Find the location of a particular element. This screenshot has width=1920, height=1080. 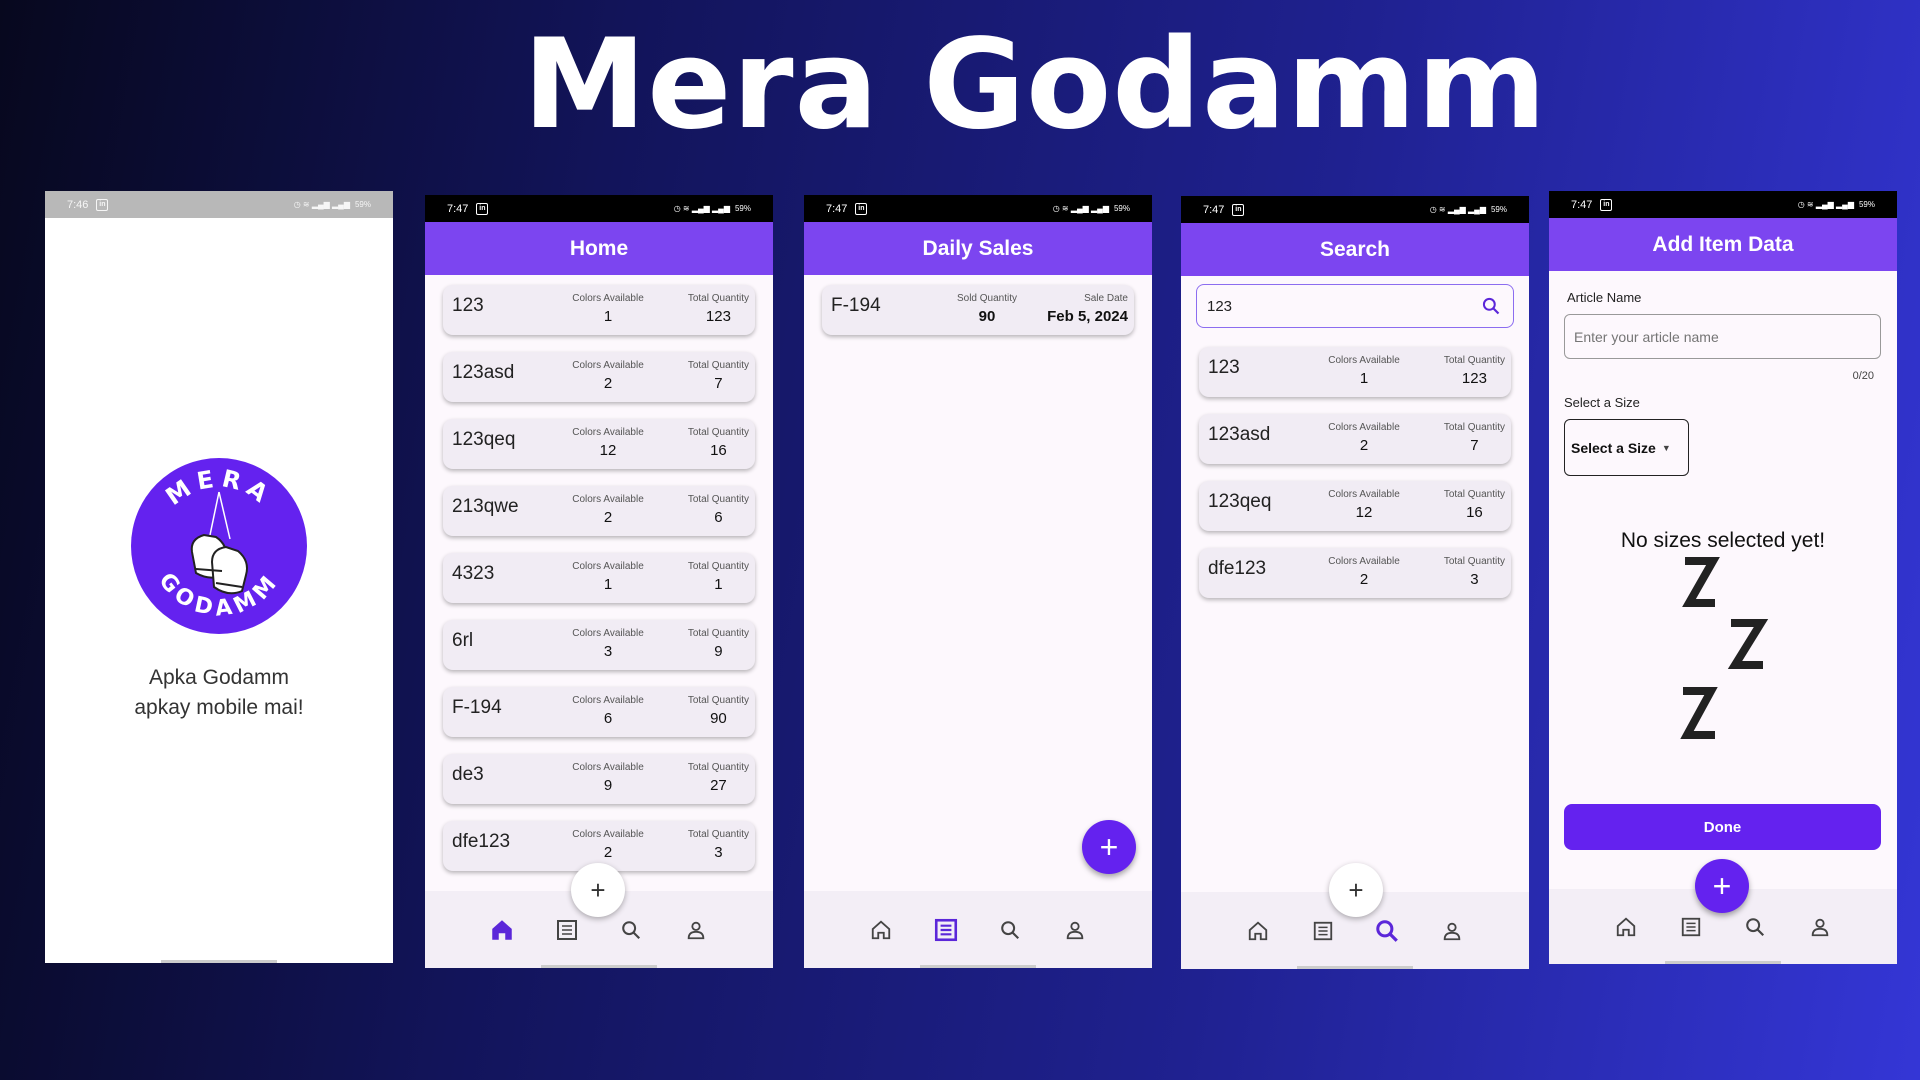

plus-icon: + is located at coordinates (1722, 885).